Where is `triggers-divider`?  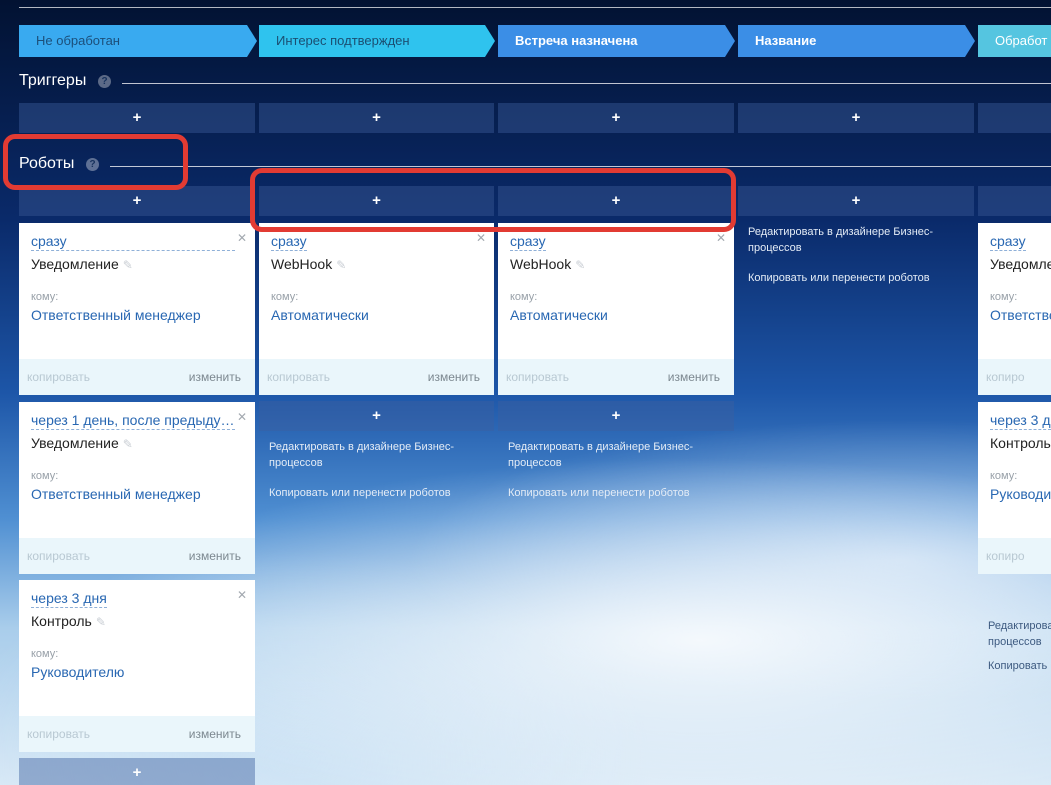 triggers-divider is located at coordinates (586, 83).